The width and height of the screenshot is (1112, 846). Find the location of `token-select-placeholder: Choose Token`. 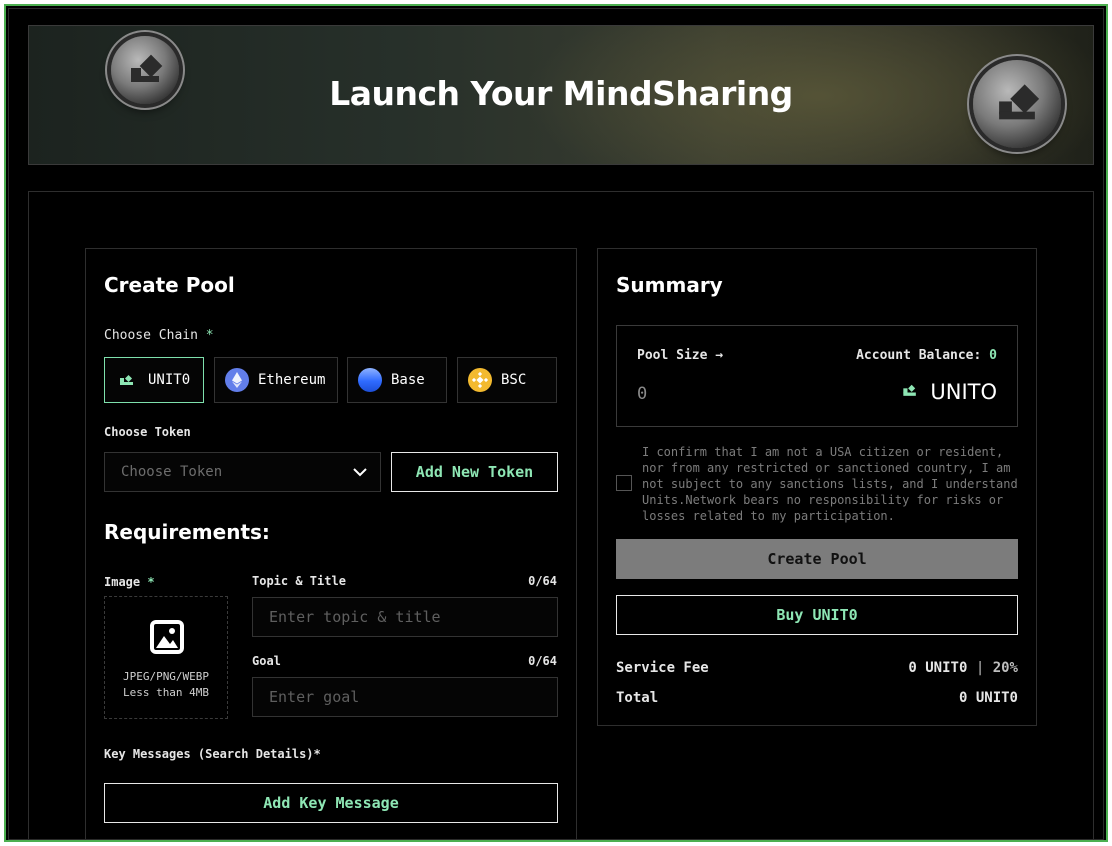

token-select-placeholder: Choose Token is located at coordinates (172, 472).